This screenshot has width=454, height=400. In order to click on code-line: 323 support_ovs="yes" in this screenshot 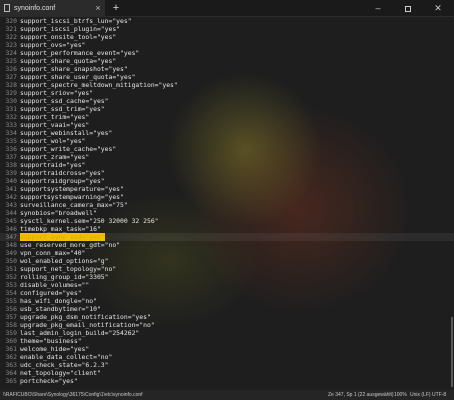, I will do `click(227, 45)`.